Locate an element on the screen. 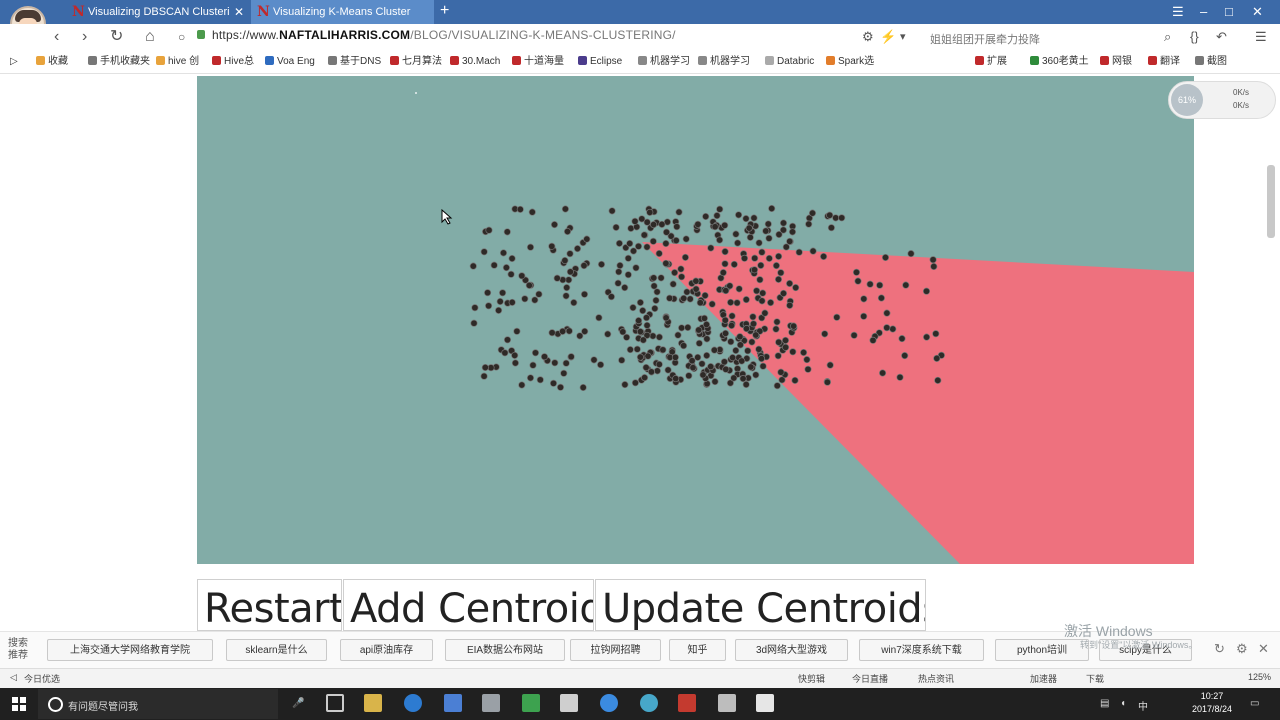  bookmarks-toggle-icon: ▷ is located at coordinates (14, 62).